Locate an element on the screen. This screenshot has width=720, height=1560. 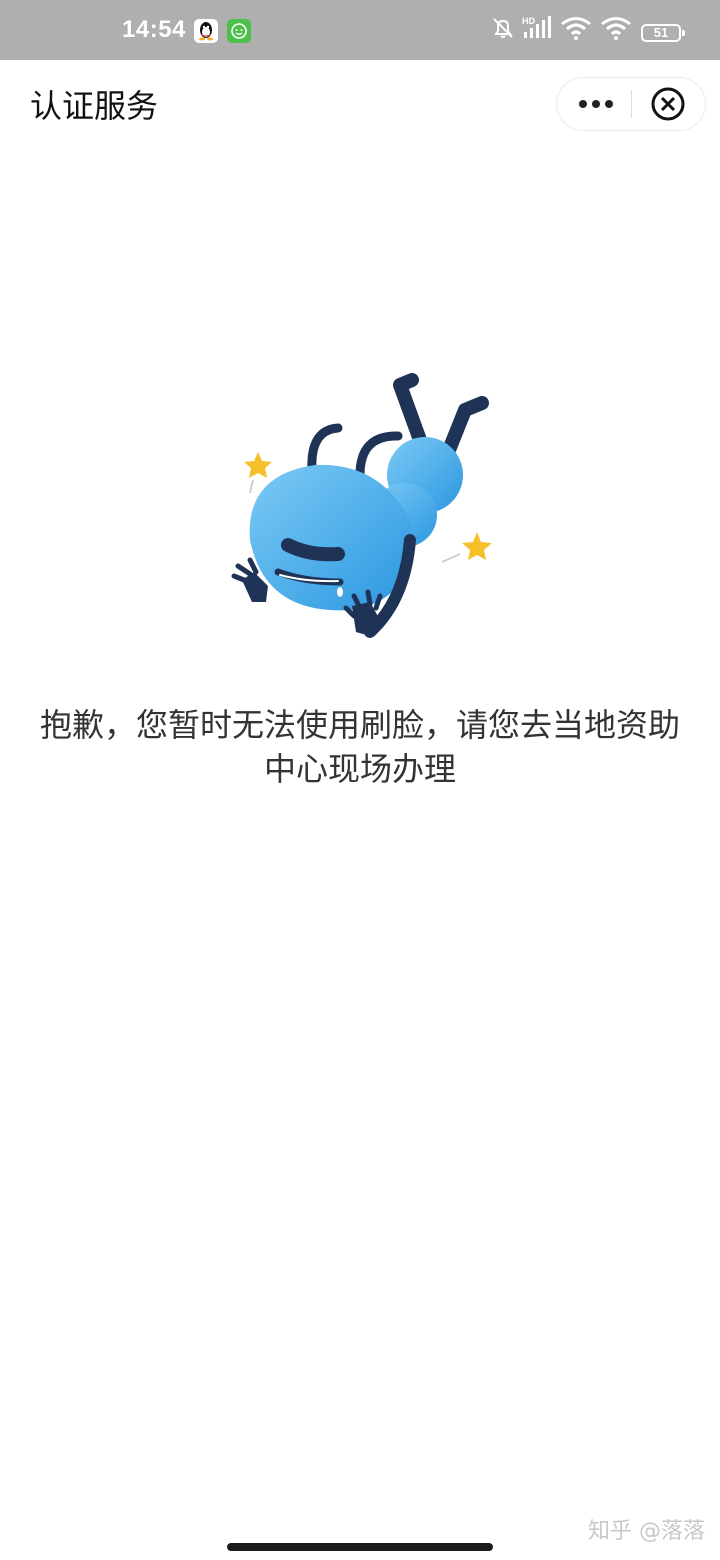
battery-icon: 51 is located at coordinates (663, 33).